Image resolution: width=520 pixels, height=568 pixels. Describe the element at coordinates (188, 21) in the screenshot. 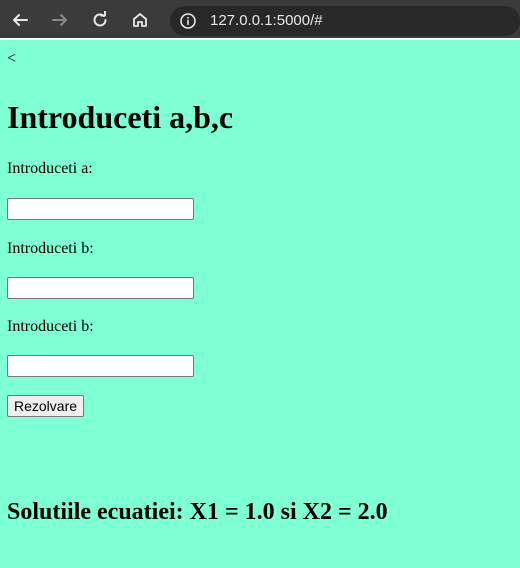

I see `info-icon` at that location.